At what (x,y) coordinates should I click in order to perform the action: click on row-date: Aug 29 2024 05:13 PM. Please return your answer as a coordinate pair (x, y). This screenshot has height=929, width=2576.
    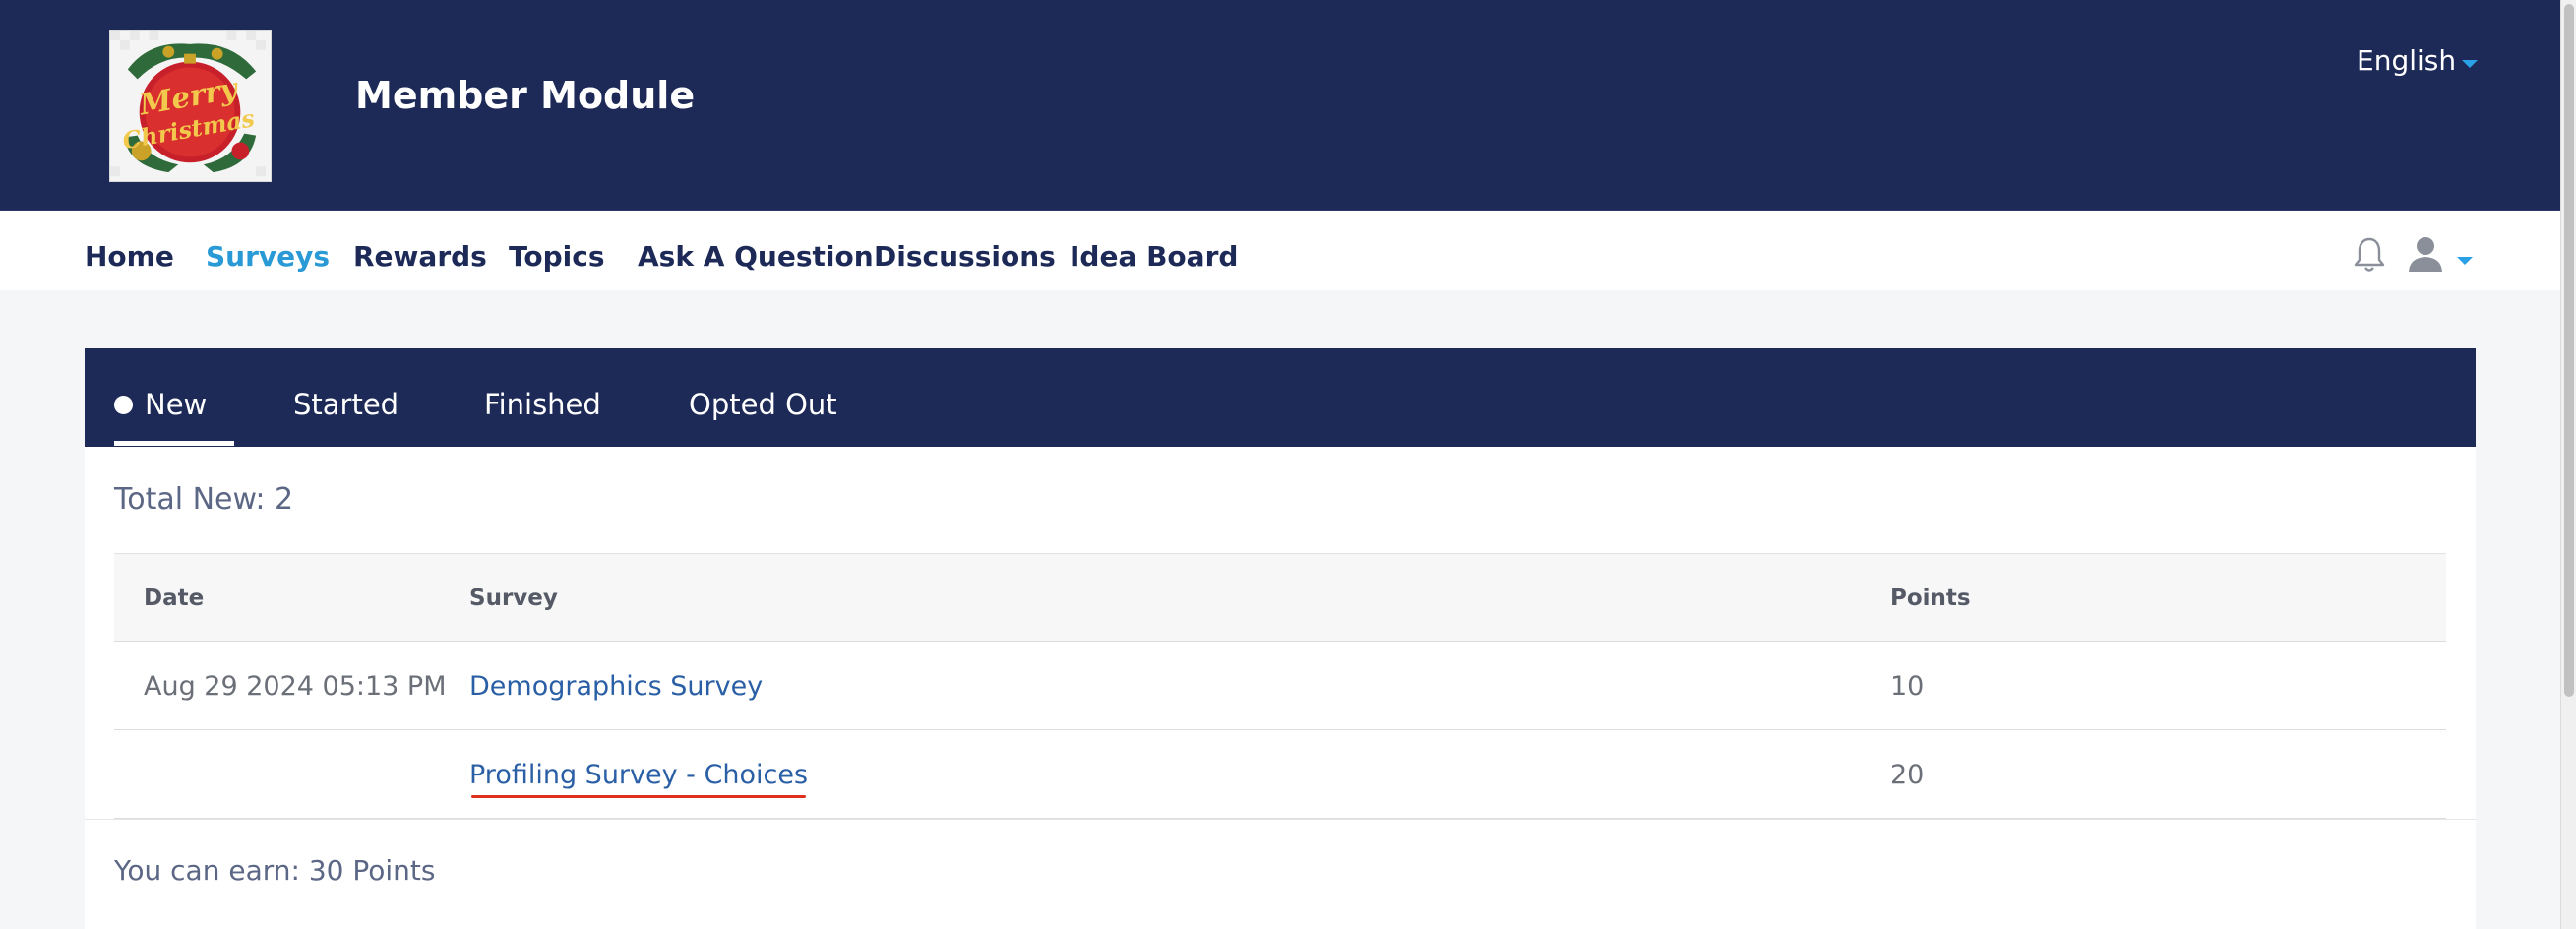
    Looking at the image, I should click on (295, 686).